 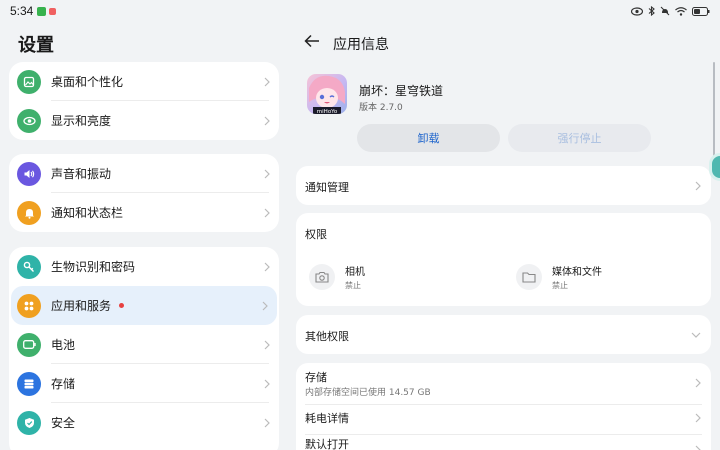 I want to click on mute-icon, so click(x=665, y=11).